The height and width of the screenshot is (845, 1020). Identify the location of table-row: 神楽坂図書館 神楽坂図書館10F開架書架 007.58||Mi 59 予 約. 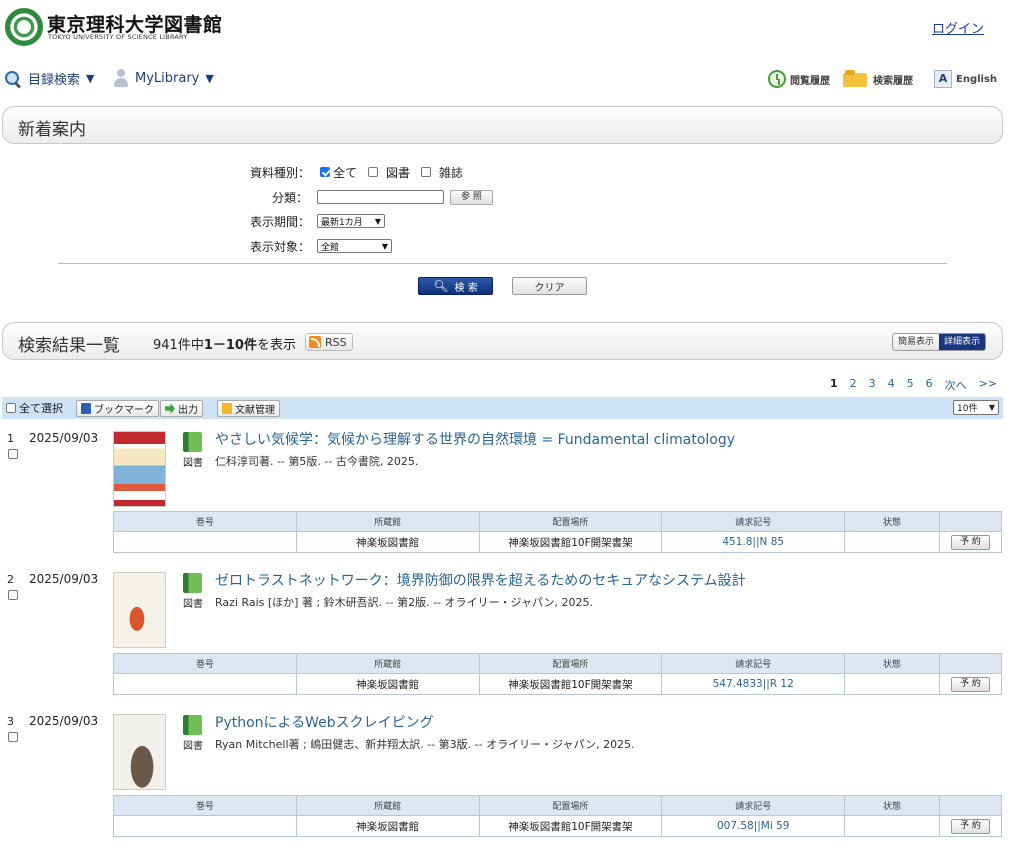
(557, 826).